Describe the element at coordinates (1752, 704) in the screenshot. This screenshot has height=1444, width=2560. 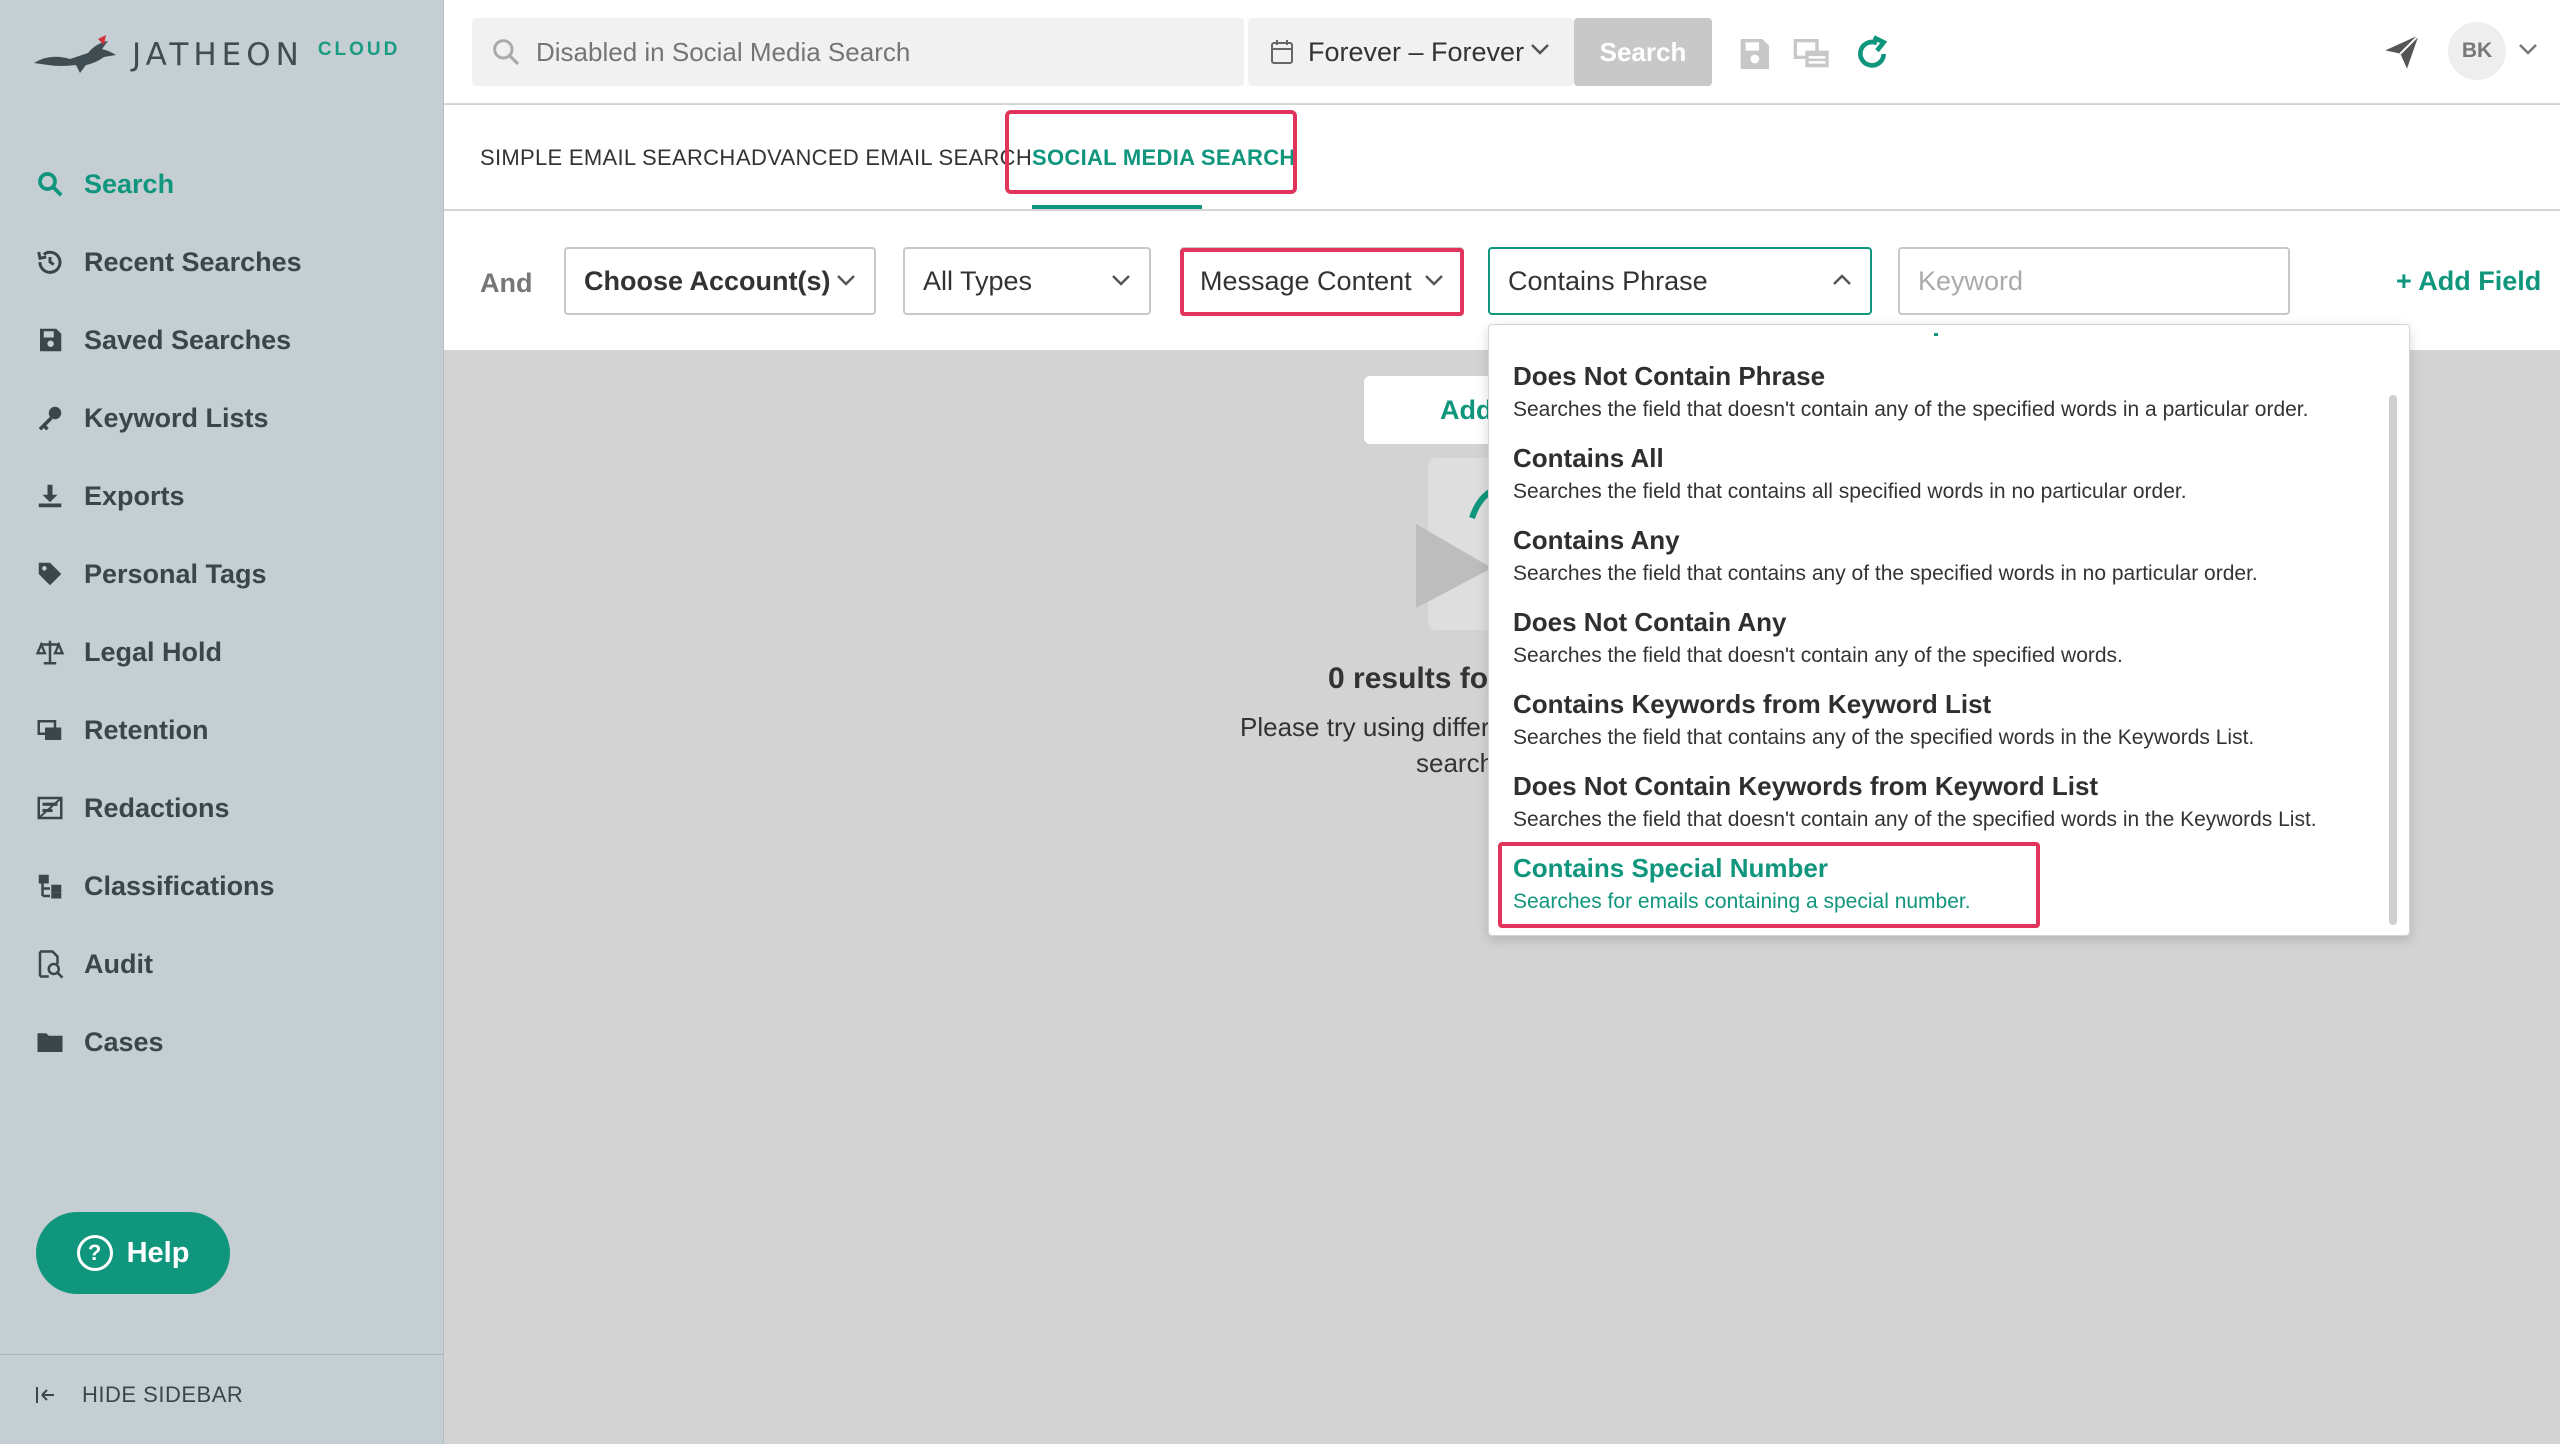
I see `option-title: Contains Keywords from Keyword List` at that location.